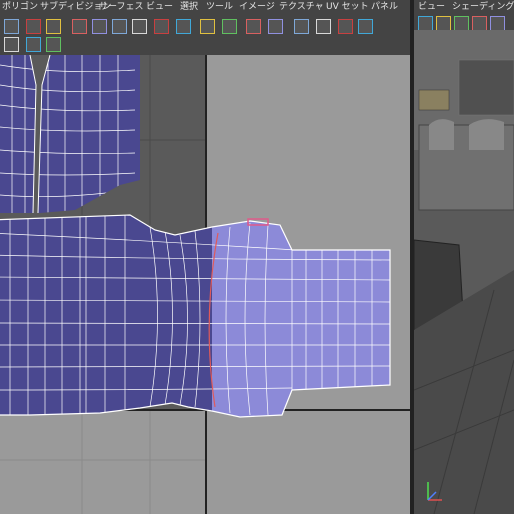 This screenshot has width=514, height=514. What do you see at coordinates (99, 26) in the screenshot?
I see `rotate-cw-icon` at bounding box center [99, 26].